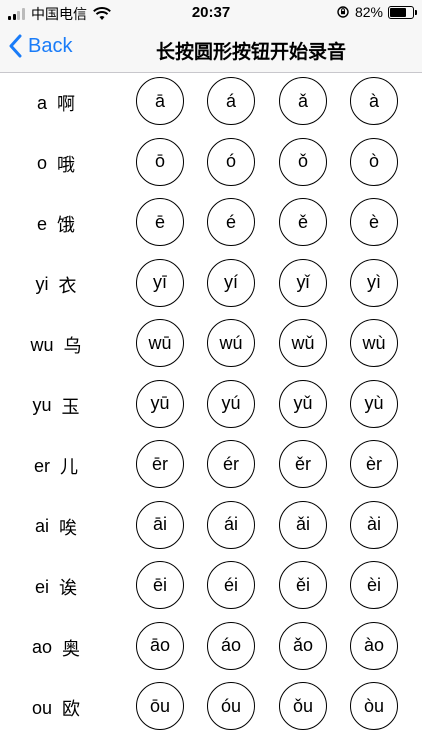 The width and height of the screenshot is (422, 750). Describe the element at coordinates (41, 163) in the screenshot. I see `syllable-latin: o` at that location.